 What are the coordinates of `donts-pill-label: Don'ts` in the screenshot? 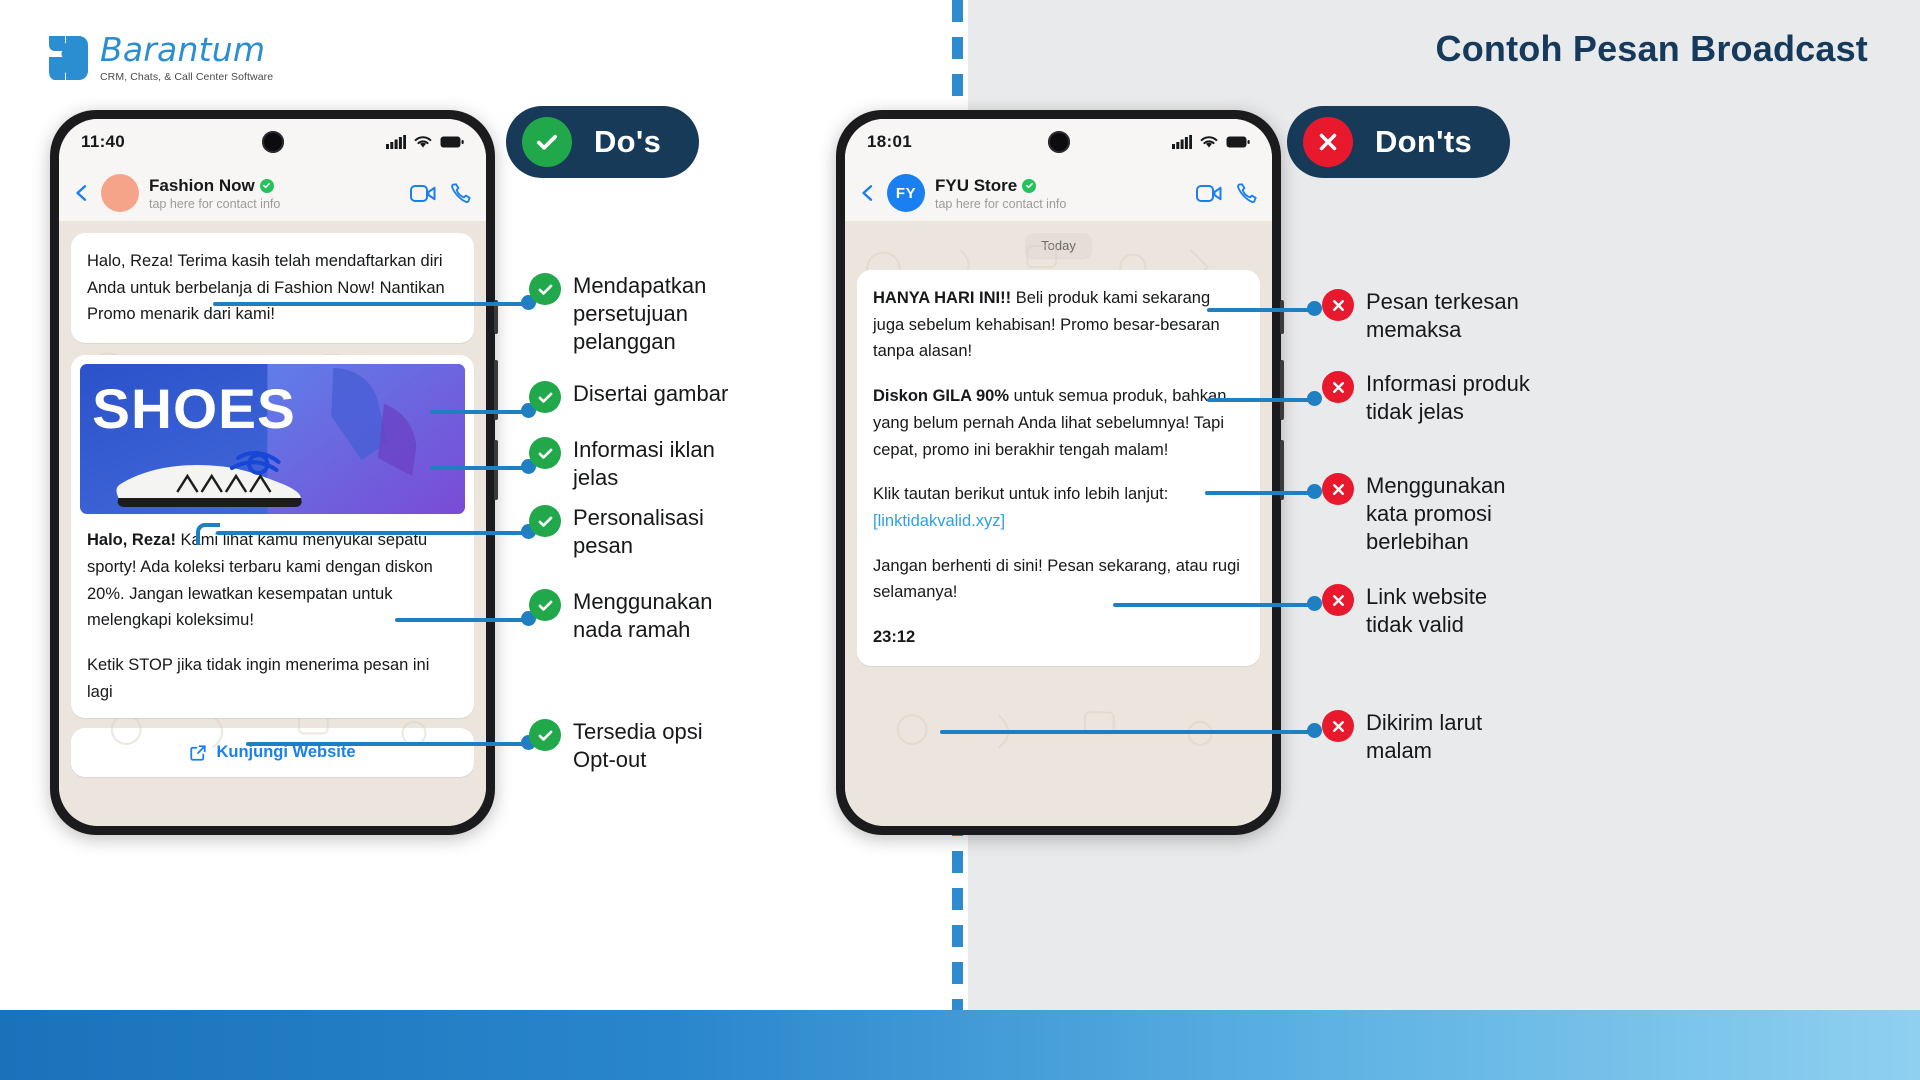 It's located at (1423, 141).